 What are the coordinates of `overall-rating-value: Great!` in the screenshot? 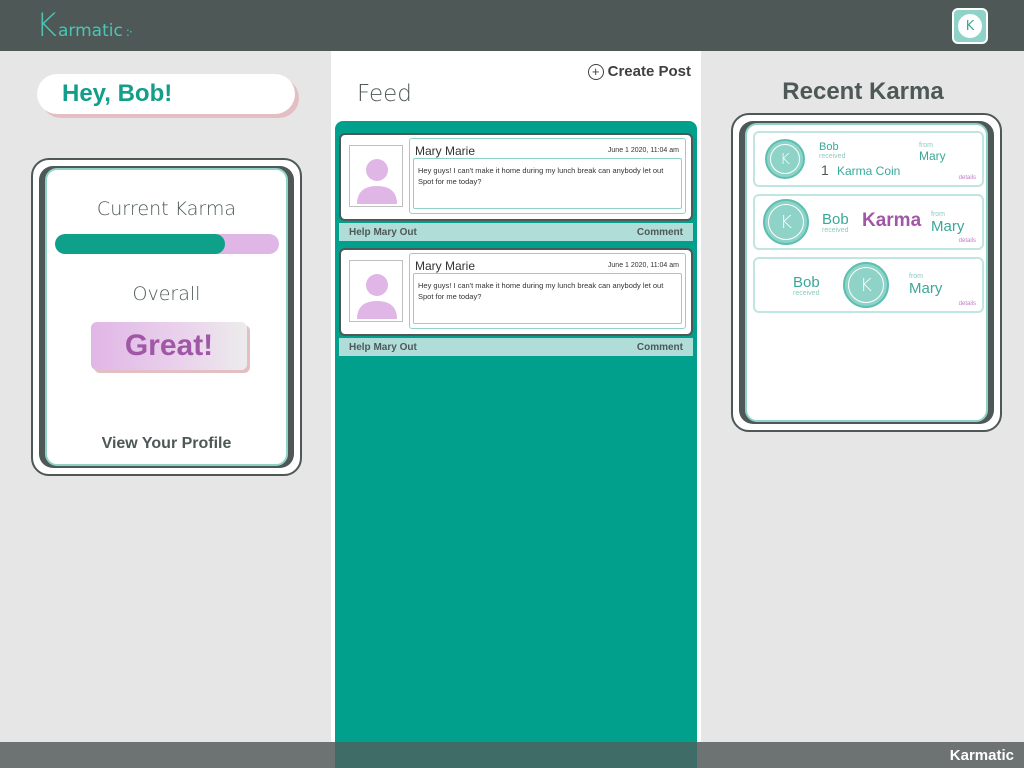 It's located at (169, 345).